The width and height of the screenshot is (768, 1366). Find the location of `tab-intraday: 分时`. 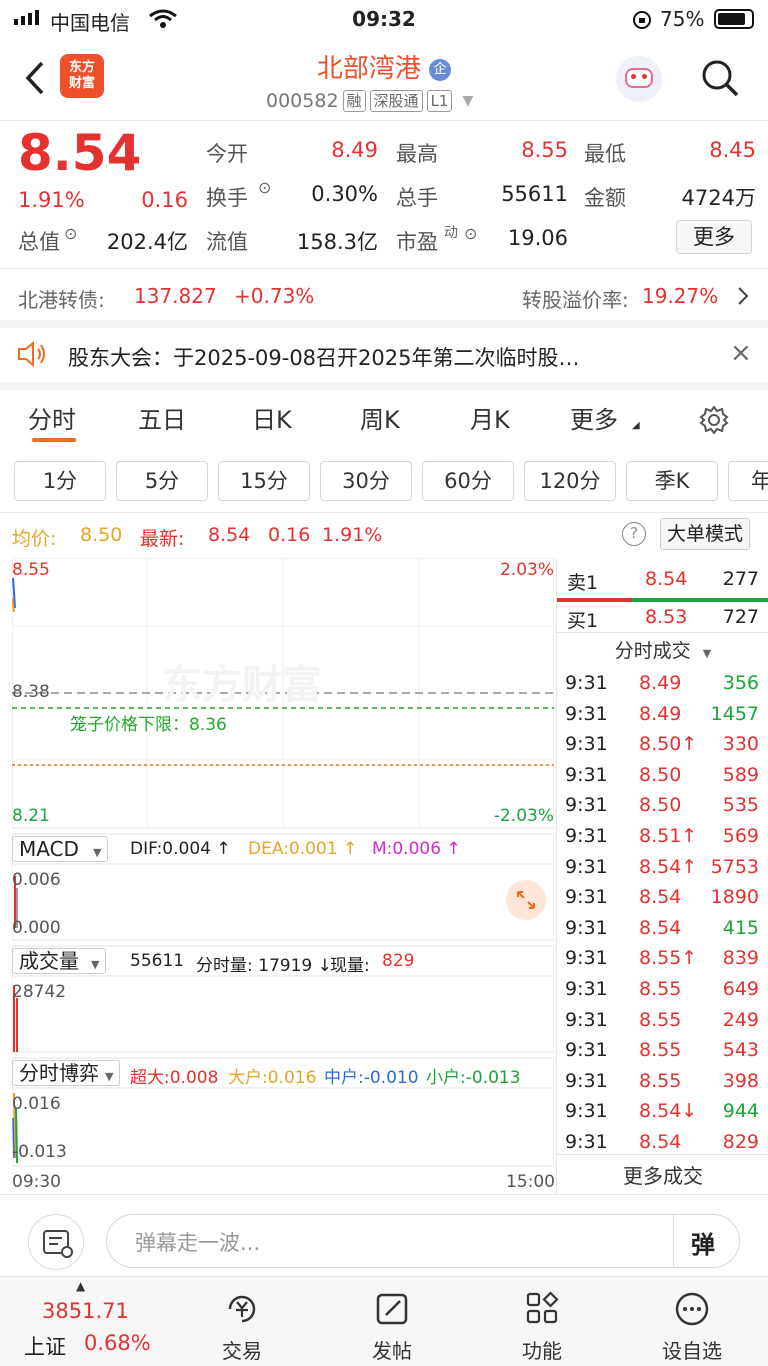

tab-intraday: 分时 is located at coordinates (52, 417).